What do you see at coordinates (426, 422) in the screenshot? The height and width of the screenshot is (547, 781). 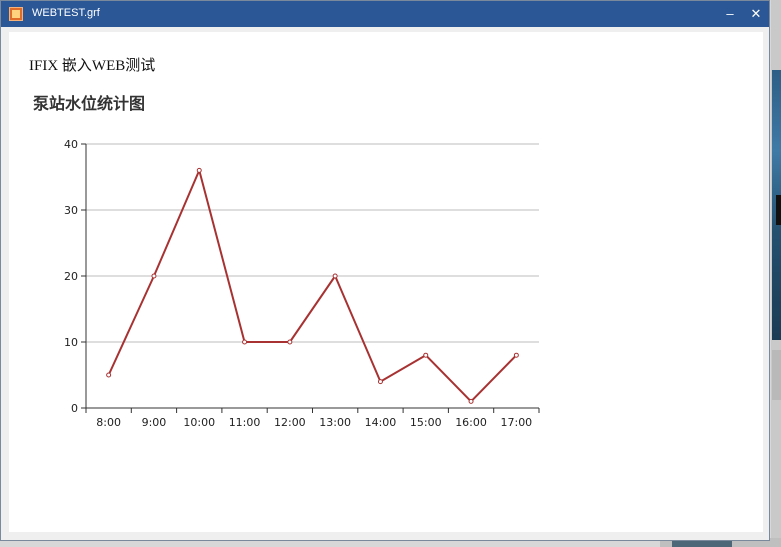 I see `x-tick-label: 15:00` at bounding box center [426, 422].